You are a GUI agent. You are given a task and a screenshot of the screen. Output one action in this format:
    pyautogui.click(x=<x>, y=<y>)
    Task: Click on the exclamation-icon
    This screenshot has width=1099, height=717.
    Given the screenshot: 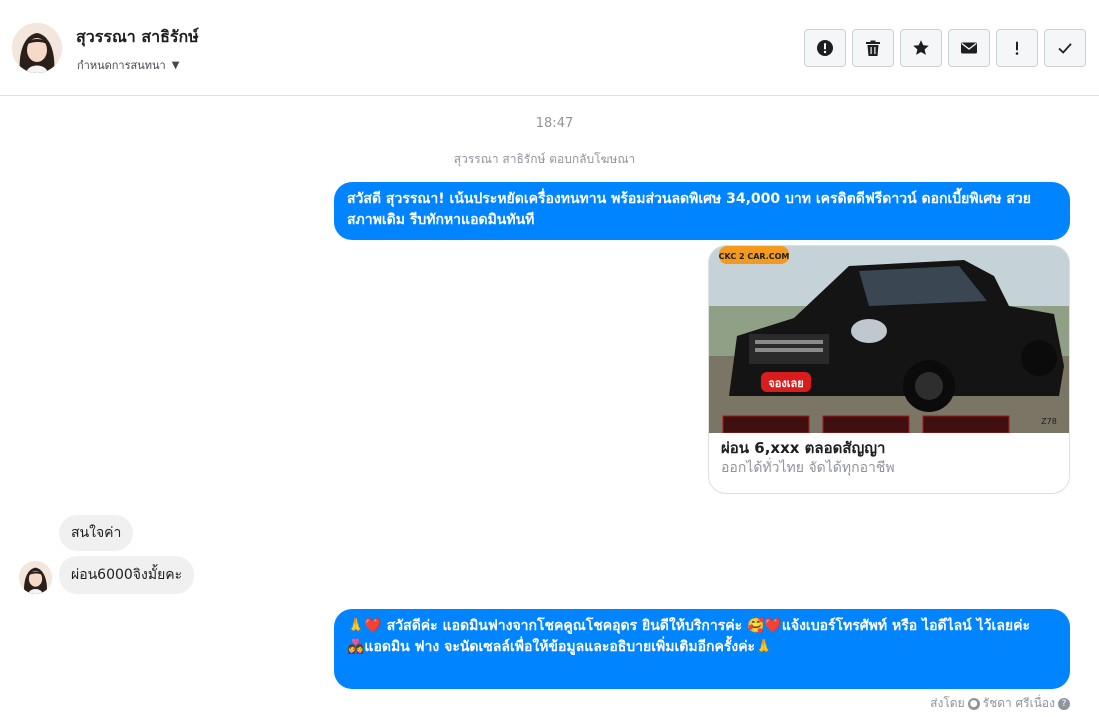 What is the action you would take?
    pyautogui.click(x=1017, y=48)
    